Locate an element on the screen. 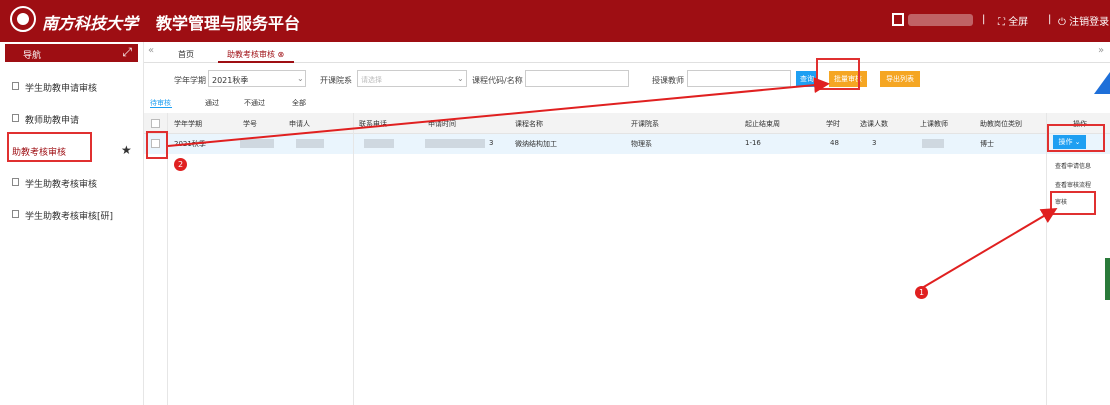 This screenshot has width=1110, height=405. column-header: 助教岗位类别 is located at coordinates (1001, 124).